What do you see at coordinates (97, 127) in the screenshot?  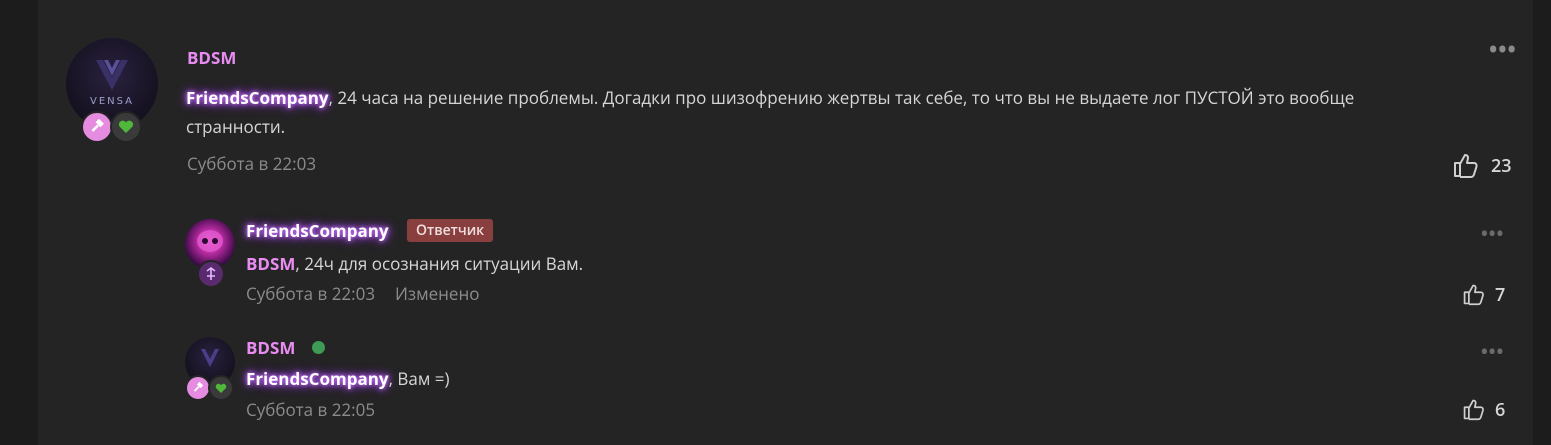 I see `gavel-badge-icon` at bounding box center [97, 127].